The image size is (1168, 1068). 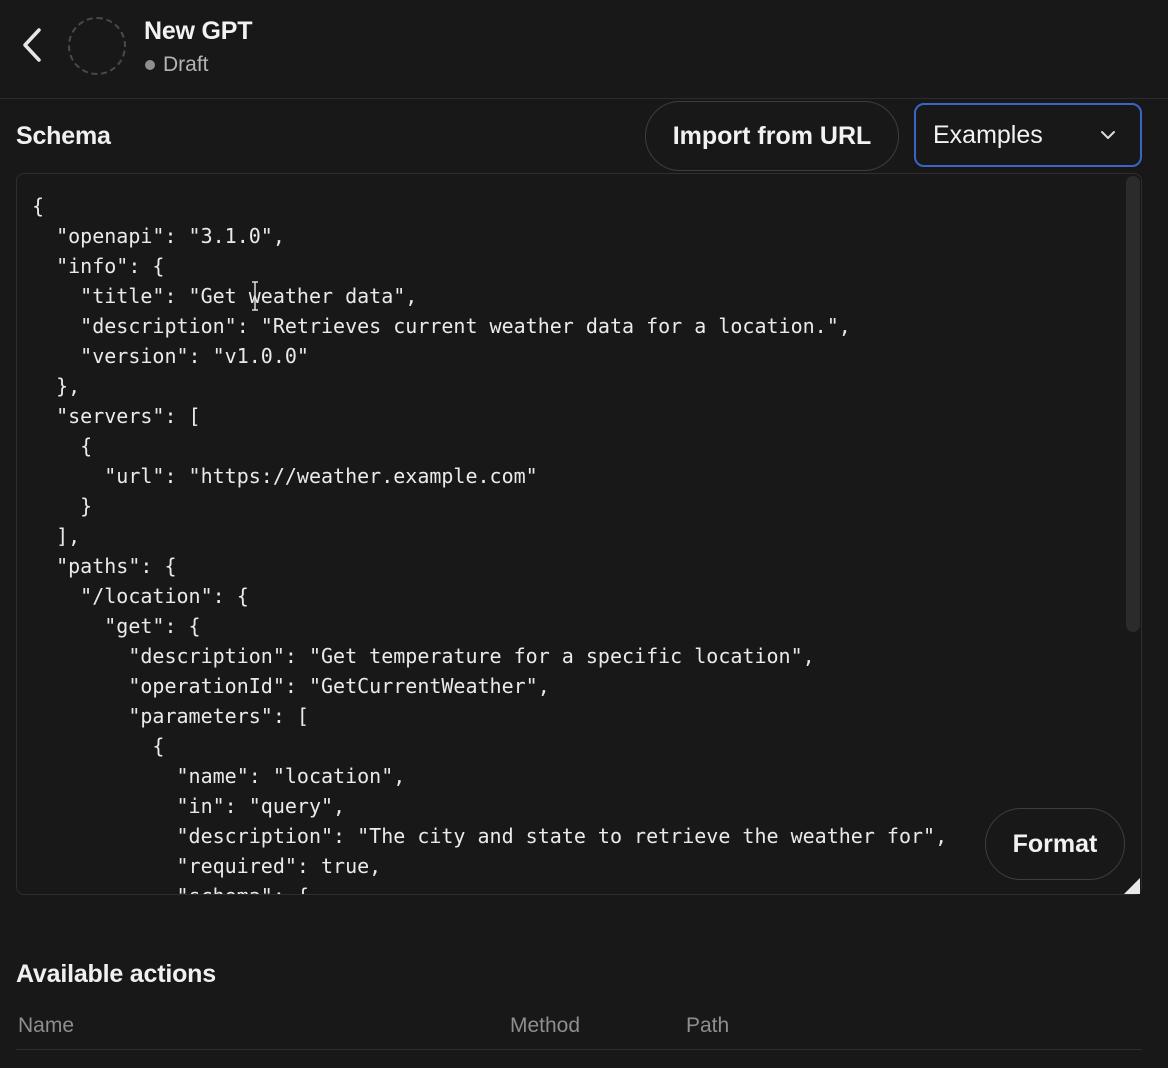 What do you see at coordinates (62, 506) in the screenshot?
I see `code-line: }` at bounding box center [62, 506].